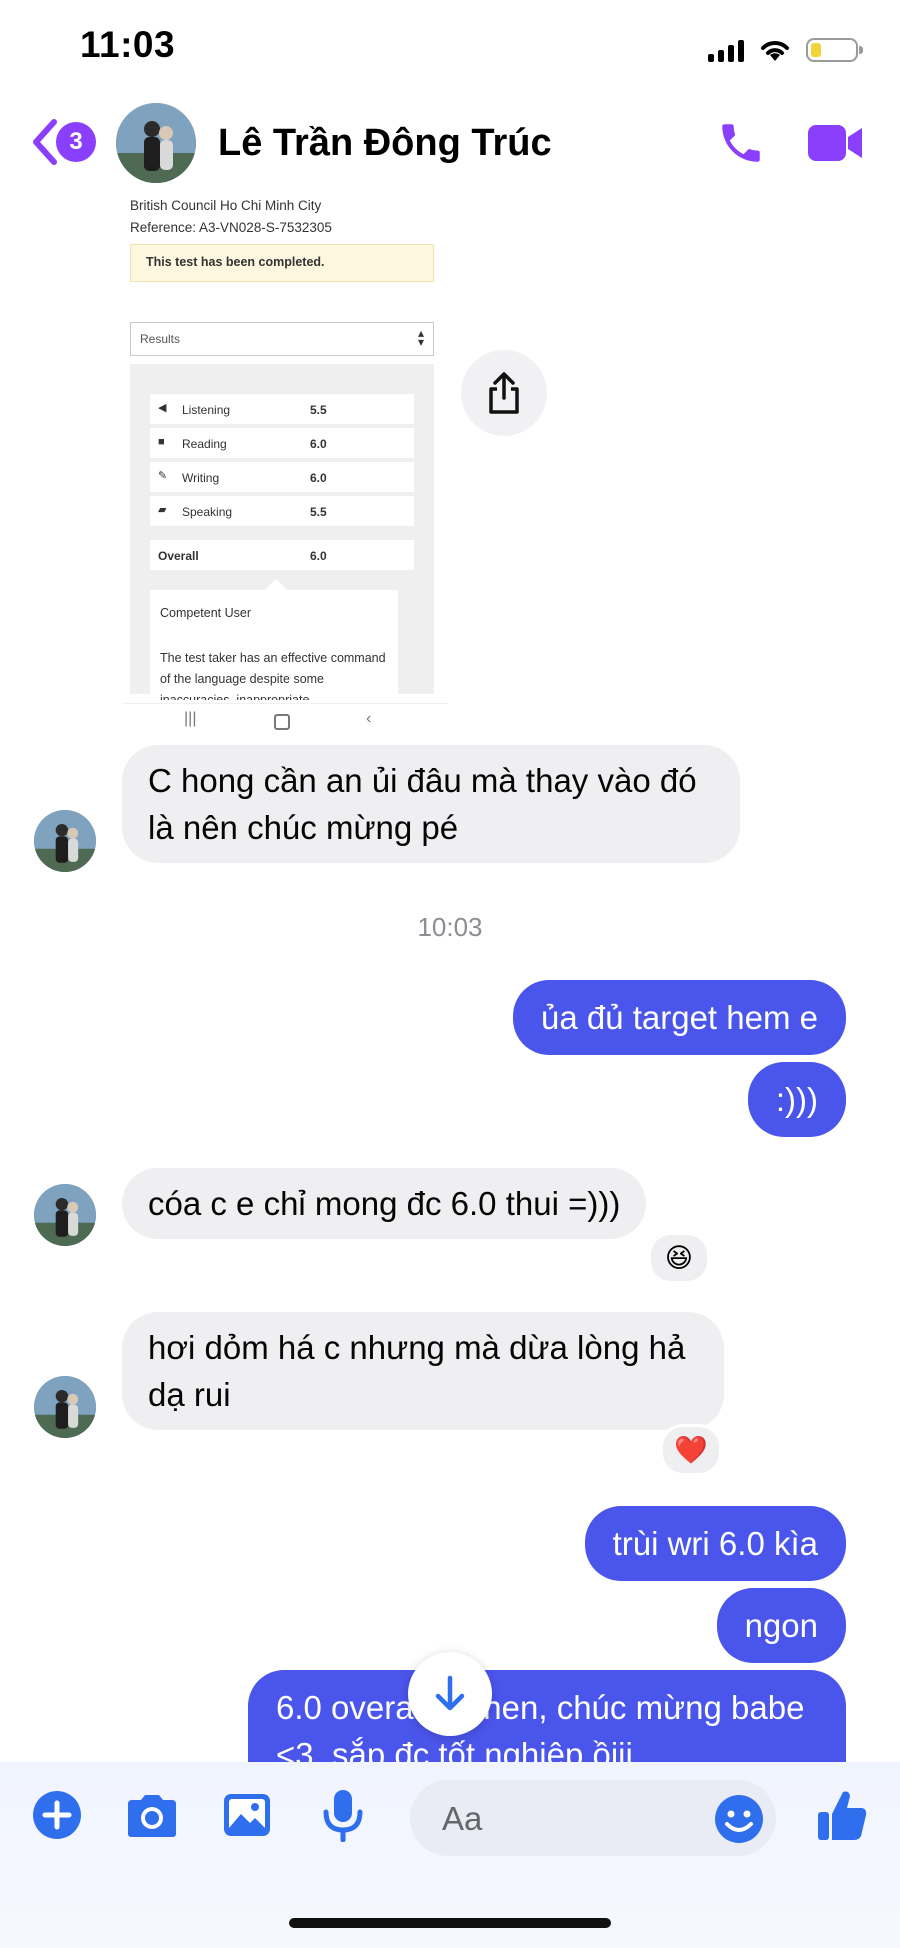  I want to click on home-icon, so click(282, 722).